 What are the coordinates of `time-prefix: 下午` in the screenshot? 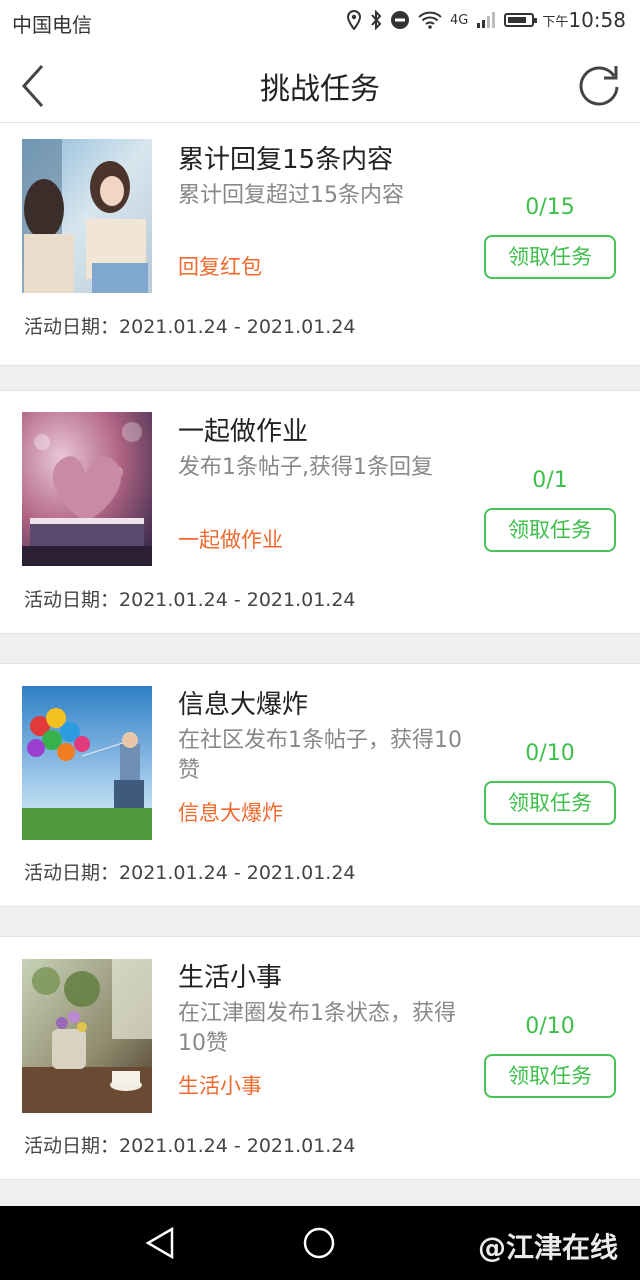 It's located at (555, 22).